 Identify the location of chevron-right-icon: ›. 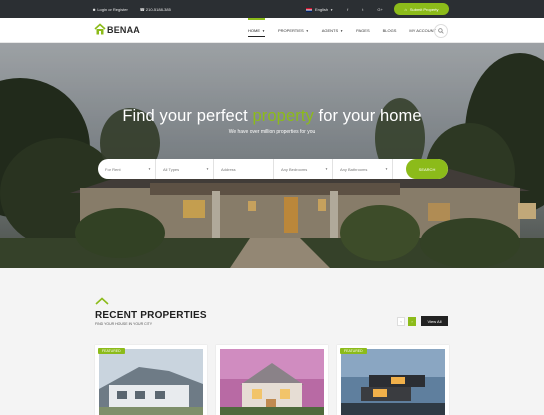
(412, 321).